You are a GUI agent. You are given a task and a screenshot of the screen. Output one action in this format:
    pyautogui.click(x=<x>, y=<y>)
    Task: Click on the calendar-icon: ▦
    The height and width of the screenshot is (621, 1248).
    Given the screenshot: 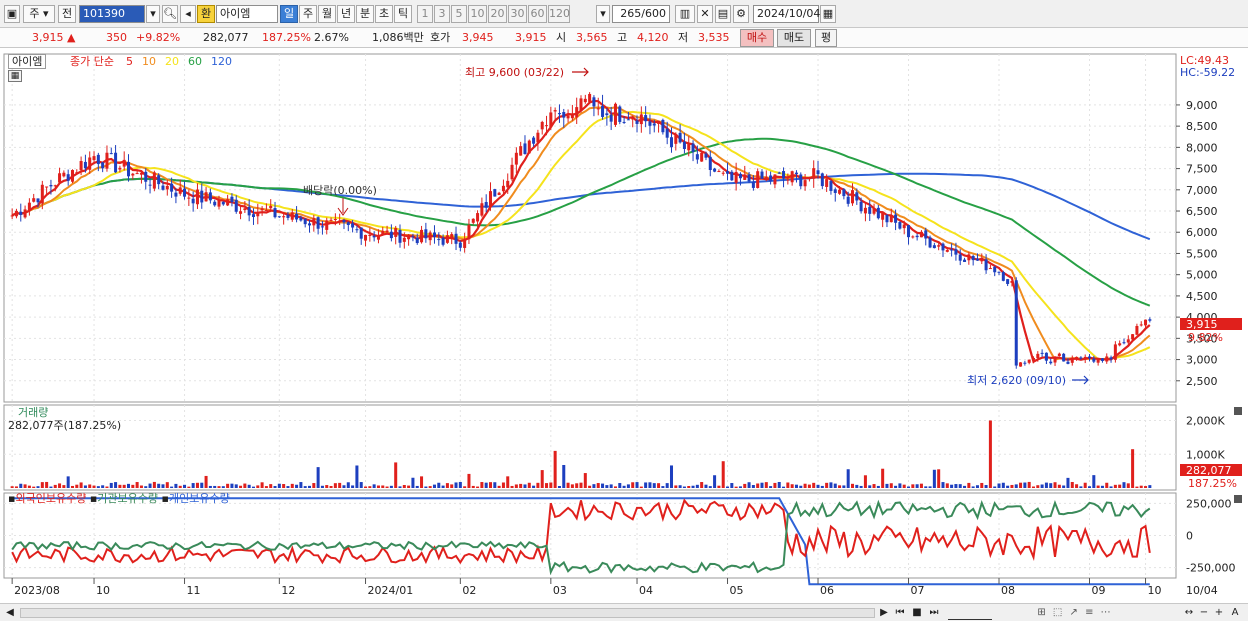 What is the action you would take?
    pyautogui.click(x=828, y=14)
    